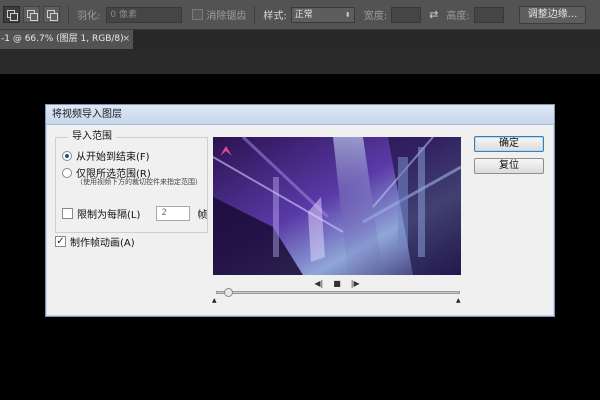 This screenshot has height=400, width=600. Describe the element at coordinates (202, 215) in the screenshot. I see `frames-unit-label: 帧` at that location.